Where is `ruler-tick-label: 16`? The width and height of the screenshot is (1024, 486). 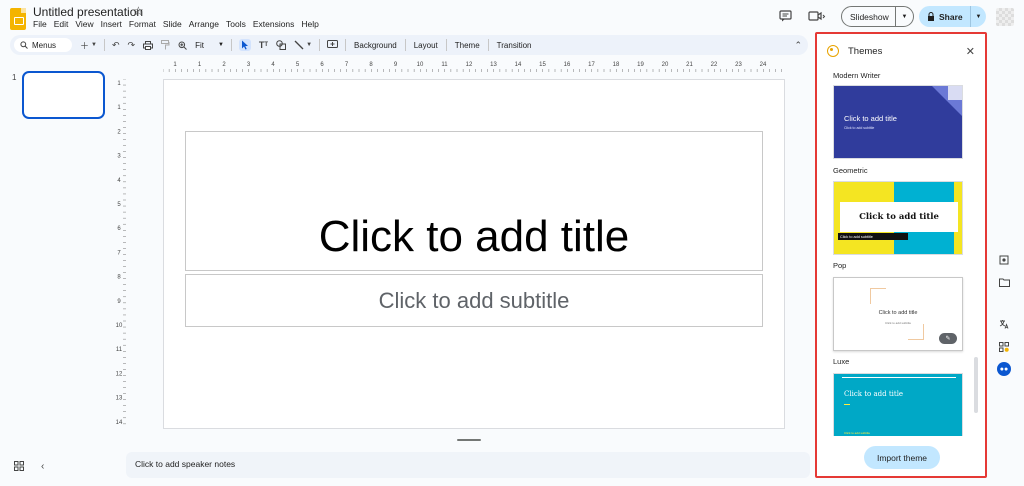 ruler-tick-label: 16 is located at coordinates (567, 65).